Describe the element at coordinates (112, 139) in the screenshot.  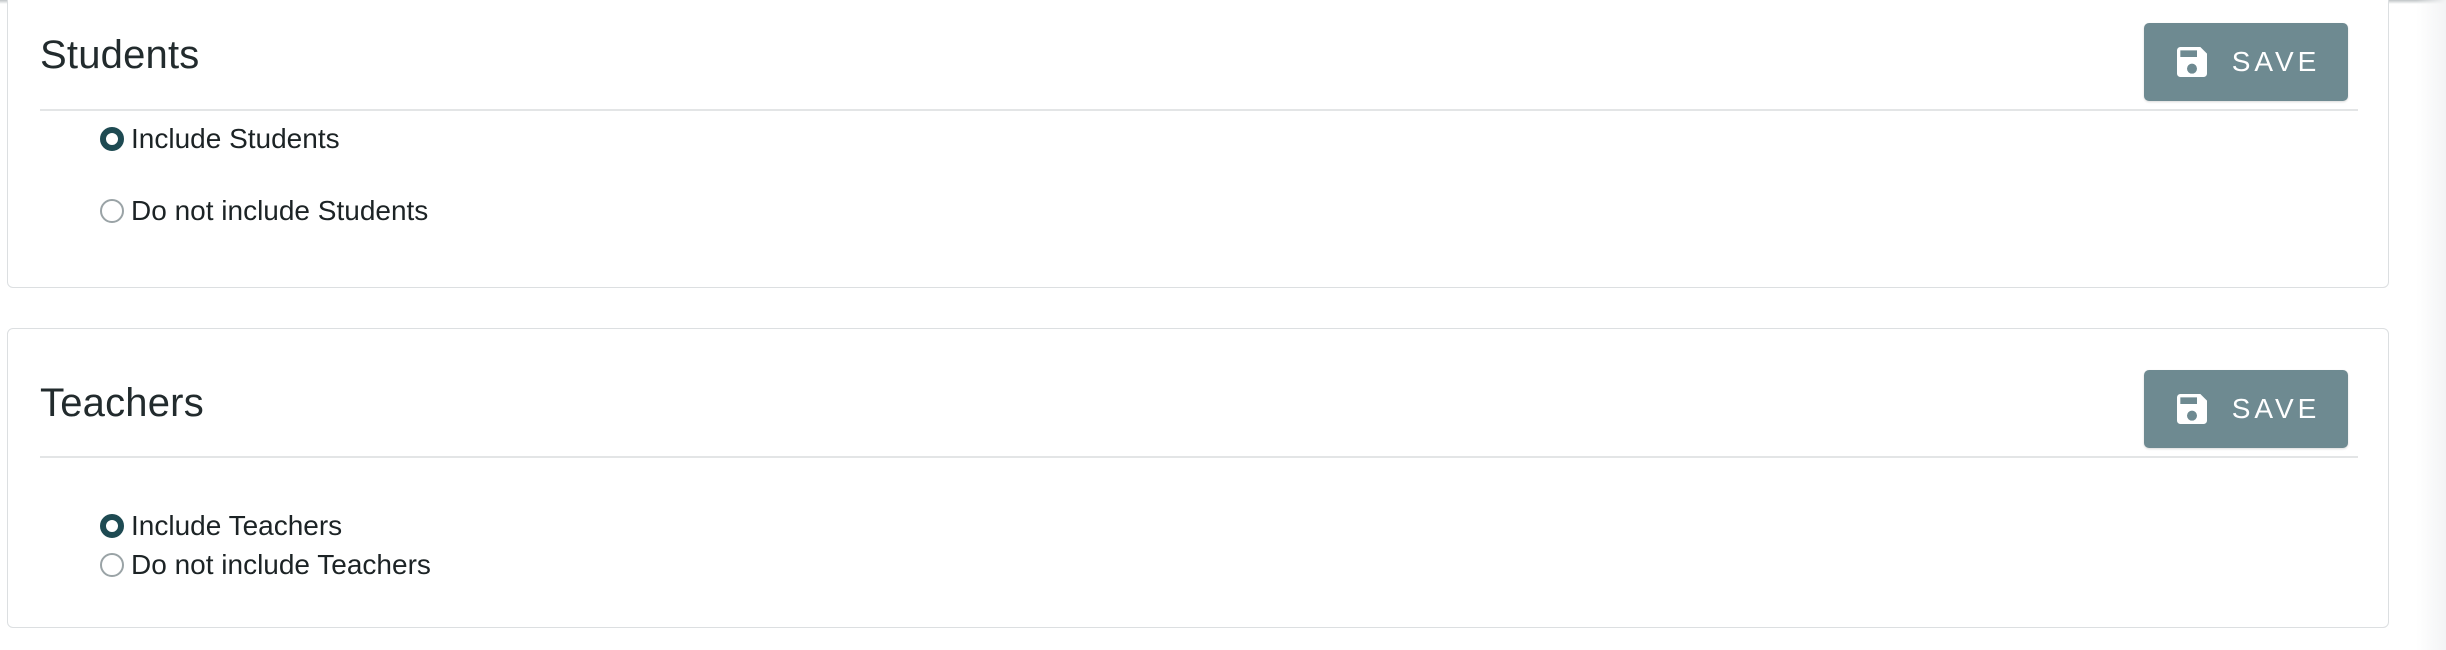
I see `include-students-radio` at that location.